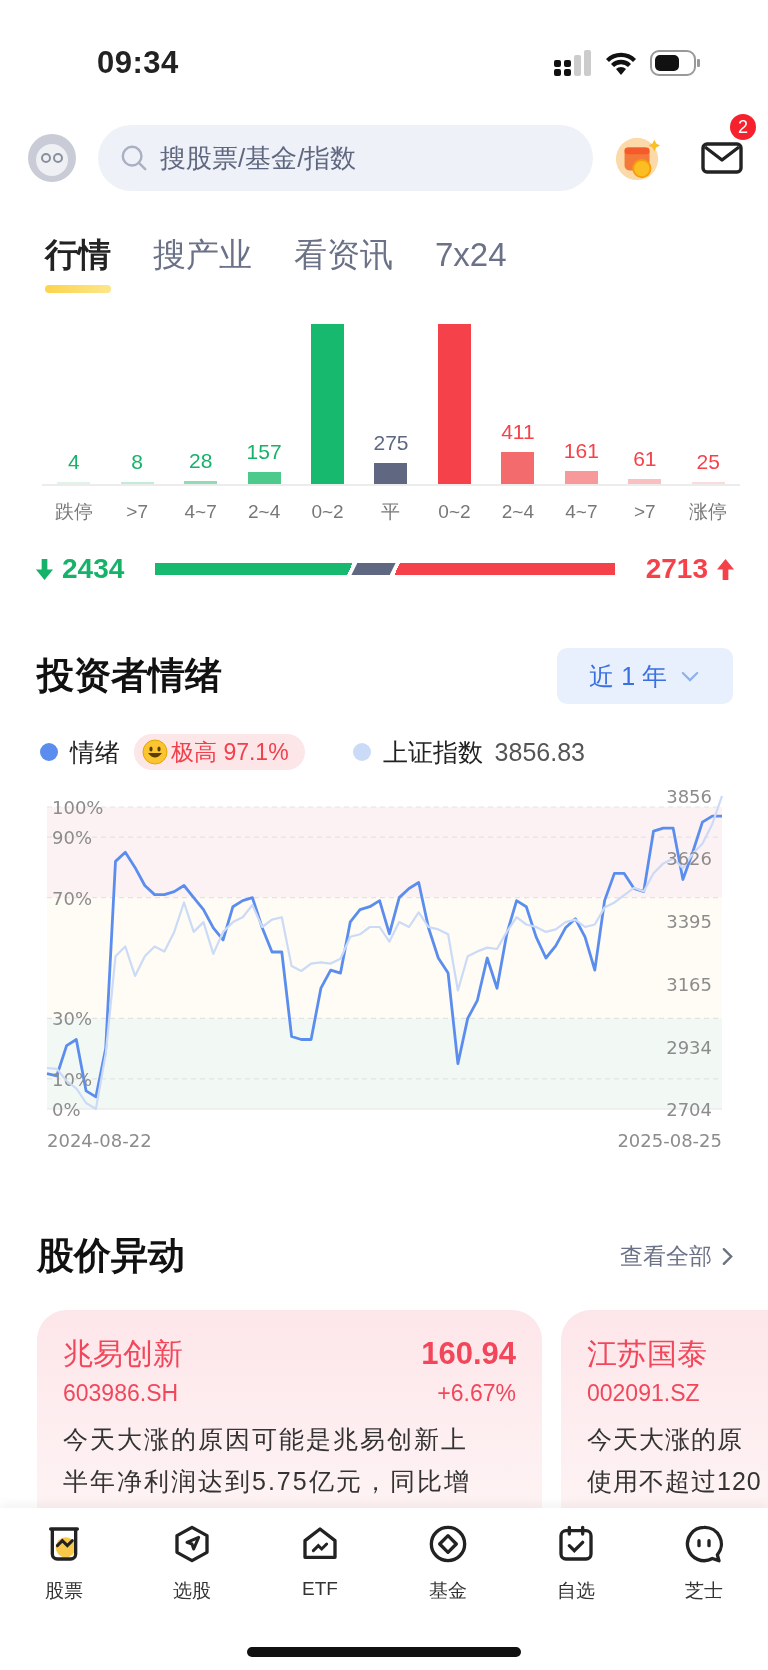 The width and height of the screenshot is (768, 1670). Describe the element at coordinates (72, 898) in the screenshot. I see `axis-label: 70%` at that location.